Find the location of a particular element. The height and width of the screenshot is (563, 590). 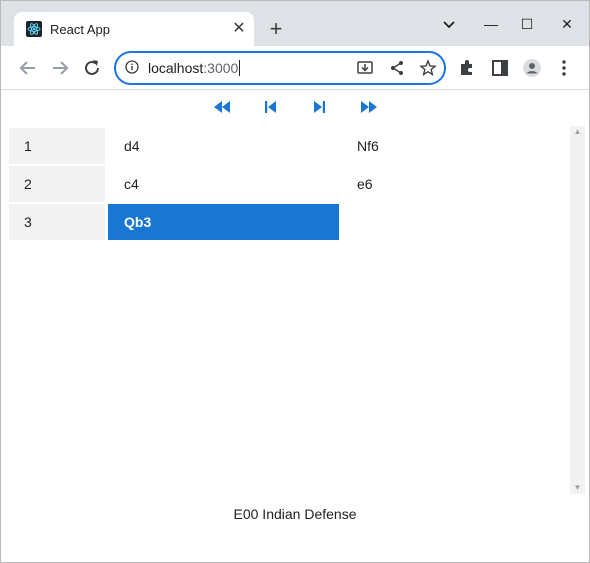

white-move: c4 is located at coordinates (223, 184).